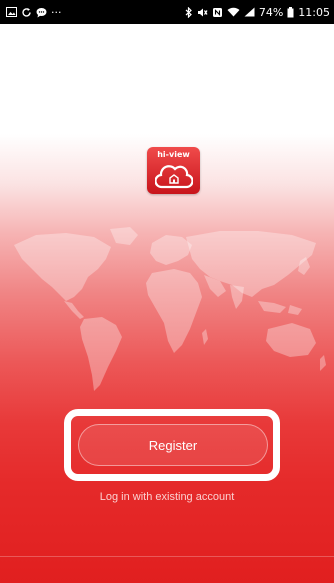 Image resolution: width=334 pixels, height=583 pixels. I want to click on status-time: 11:05, so click(314, 12).